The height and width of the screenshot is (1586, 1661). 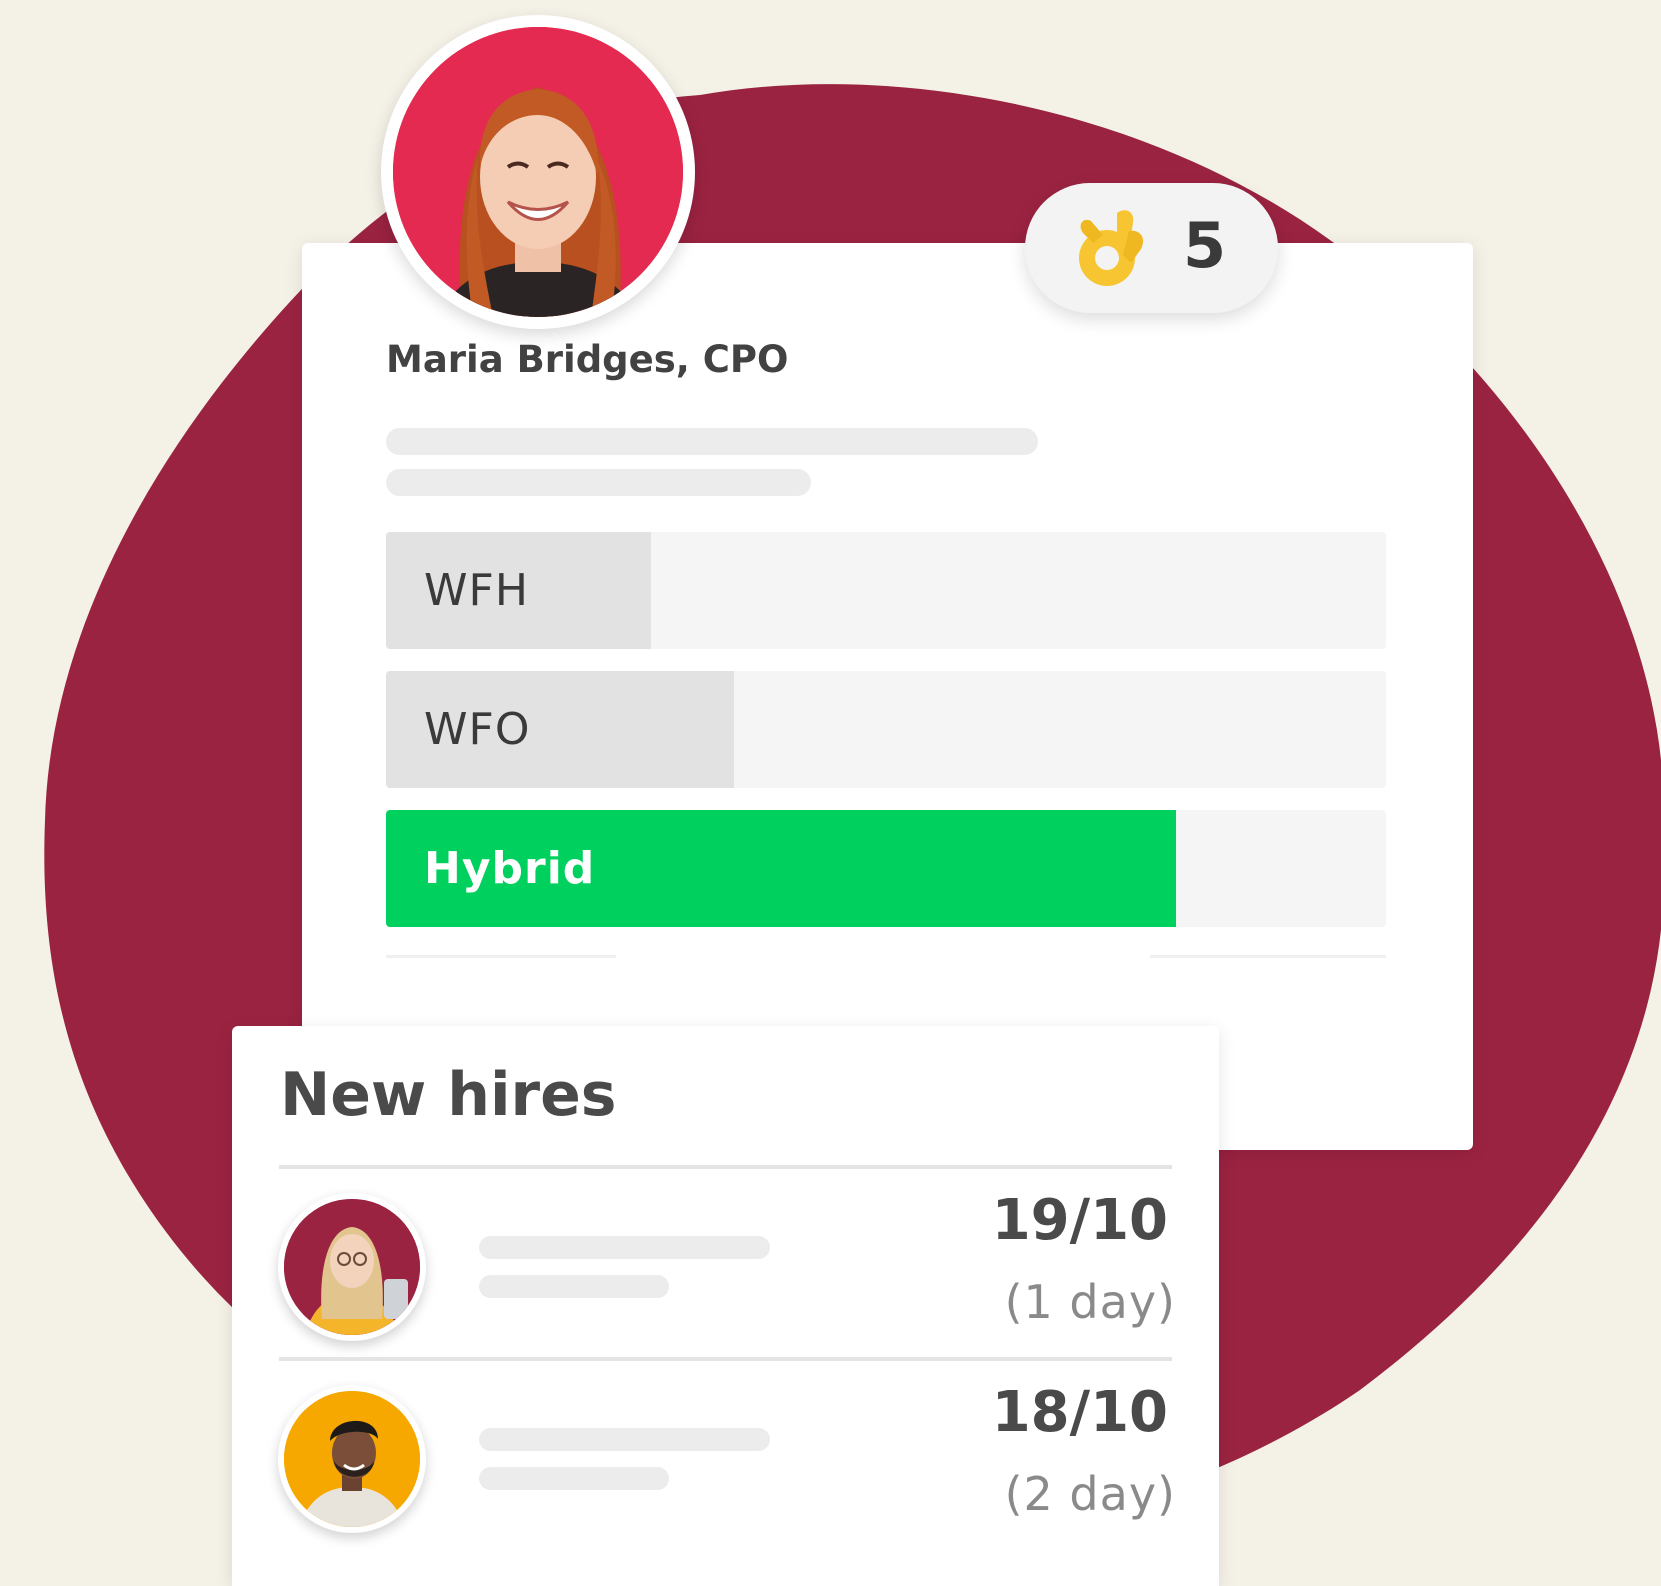 What do you see at coordinates (1090, 1494) in the screenshot?
I see `hire-duration: (2 day)` at bounding box center [1090, 1494].